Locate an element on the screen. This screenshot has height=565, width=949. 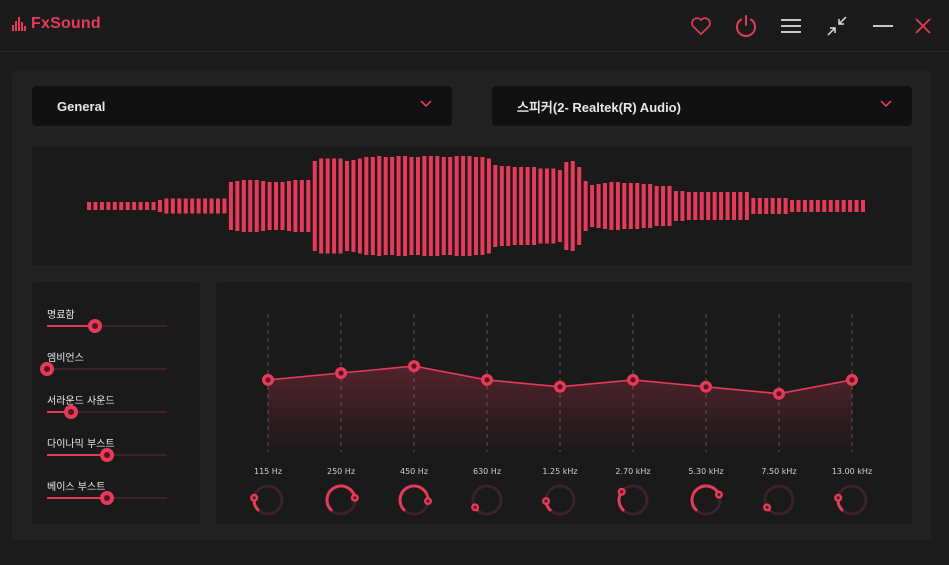
compact-view-button is located at coordinates (837, 26).